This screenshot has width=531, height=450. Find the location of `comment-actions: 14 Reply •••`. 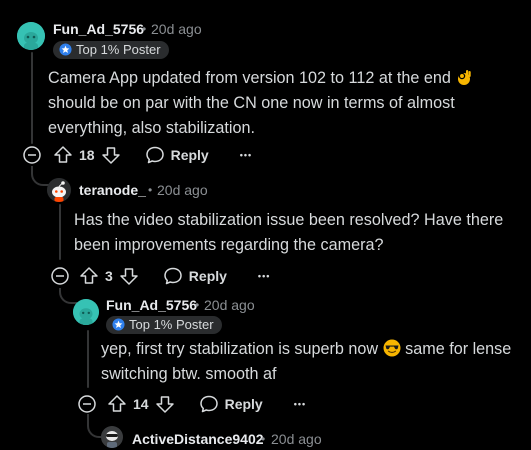

comment-actions: 14 Reply ••• is located at coordinates (206, 404).